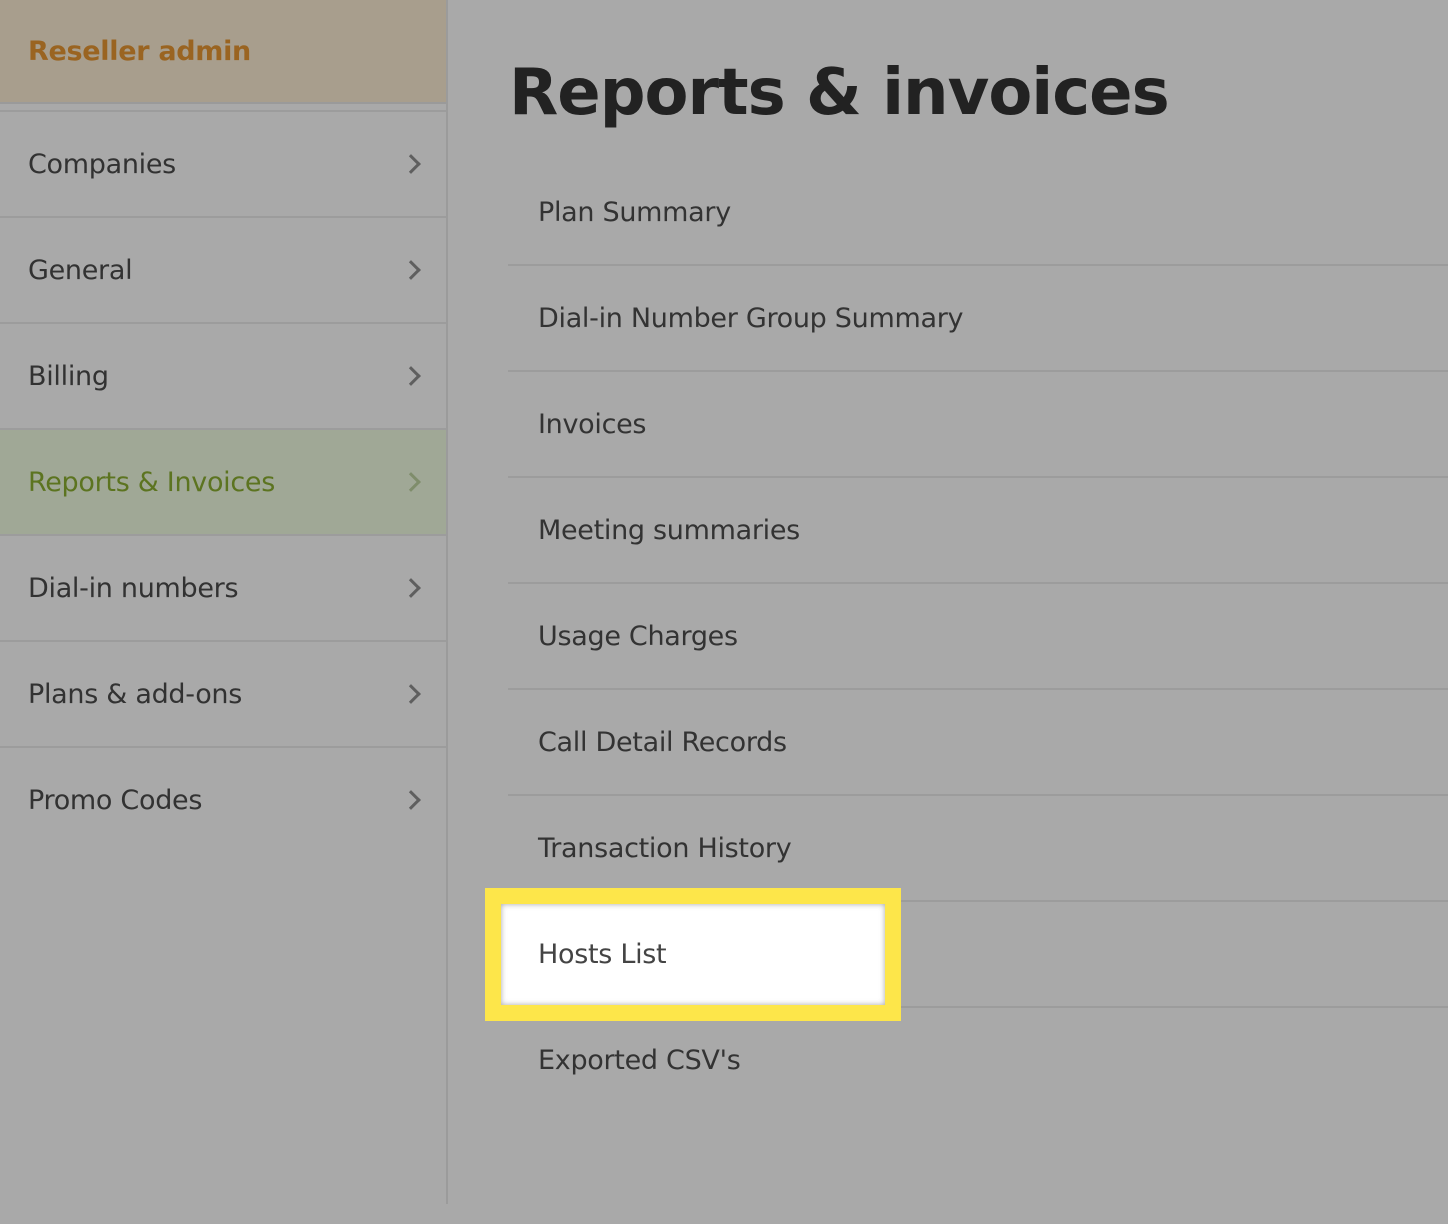 The width and height of the screenshot is (1448, 1224). Describe the element at coordinates (669, 530) in the screenshot. I see `report-item-label: Meeting summaries` at that location.